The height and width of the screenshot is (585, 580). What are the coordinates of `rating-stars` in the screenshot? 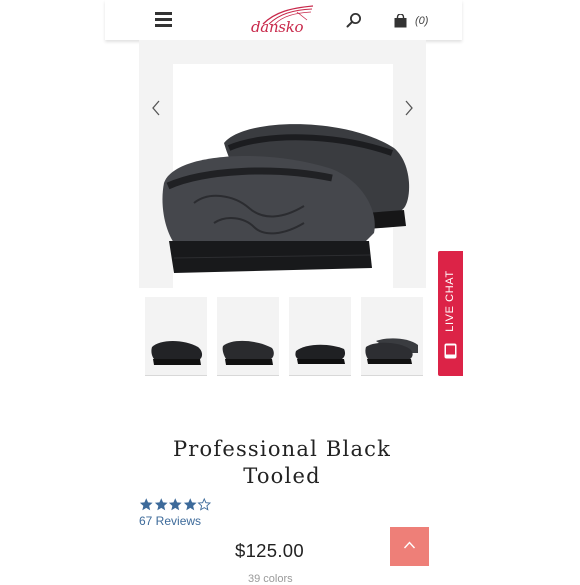 It's located at (175, 504).